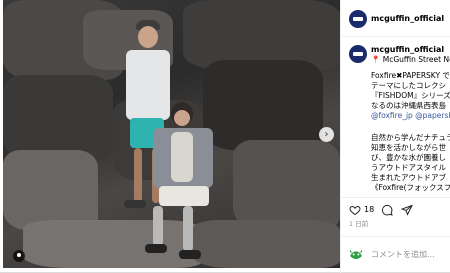 Image resolution: width=450 pixels, height=273 pixels. Describe the element at coordinates (407, 210) in the screenshot. I see `share-icon` at that location.